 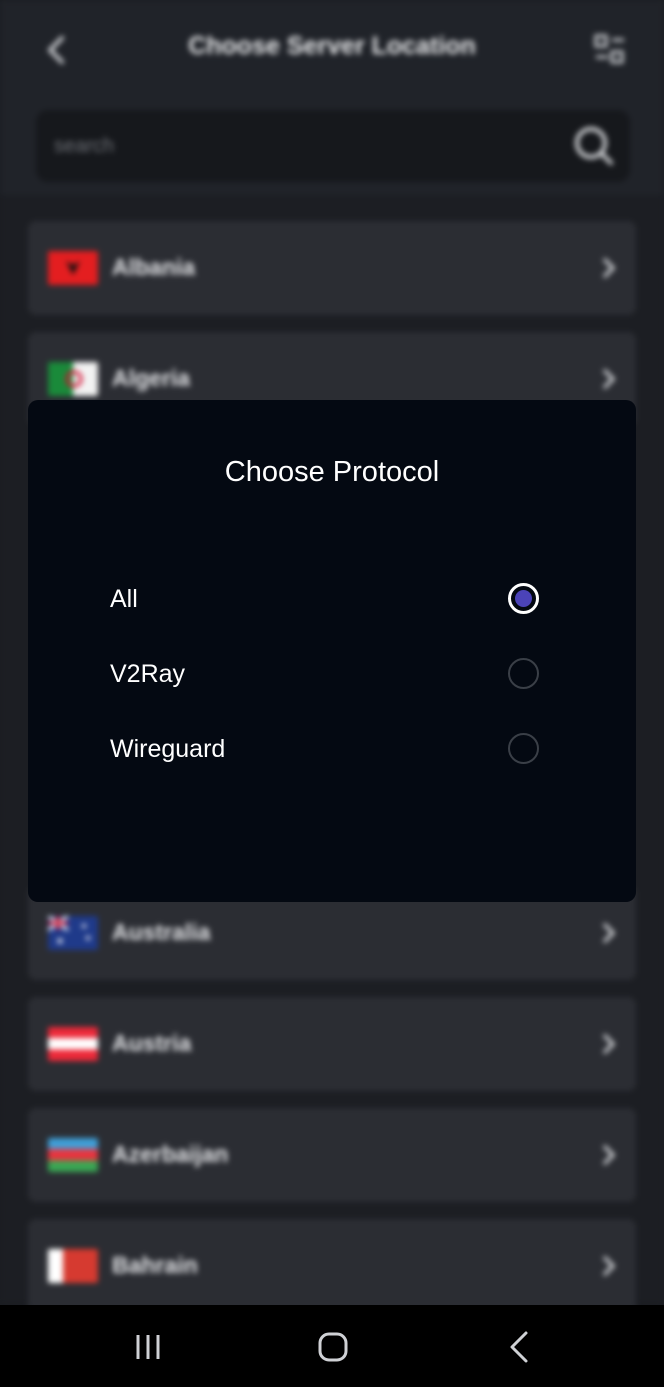 What do you see at coordinates (152, 1043) in the screenshot?
I see `country-name: Austria` at bounding box center [152, 1043].